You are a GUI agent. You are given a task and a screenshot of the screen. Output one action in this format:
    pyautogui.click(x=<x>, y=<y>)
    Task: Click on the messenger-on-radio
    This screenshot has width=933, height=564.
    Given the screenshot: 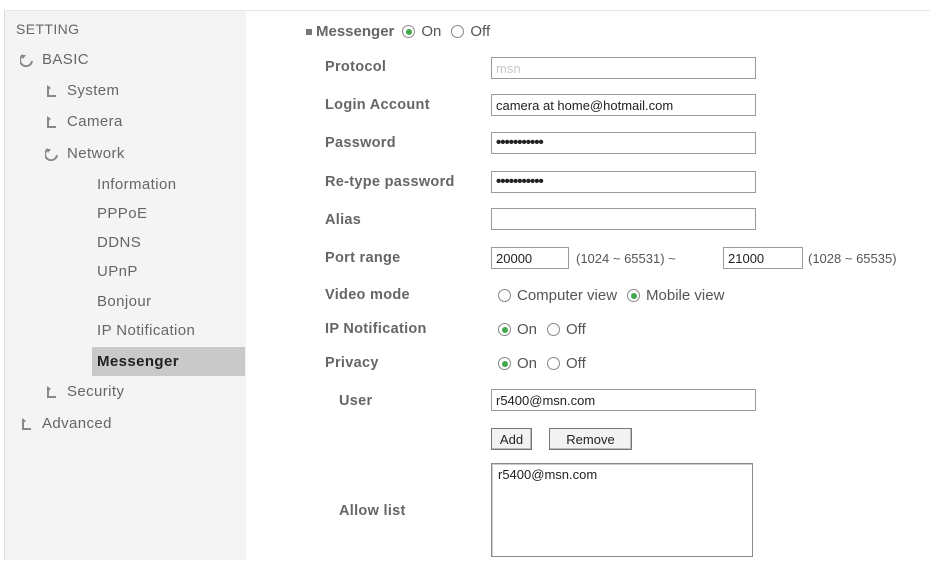 What is the action you would take?
    pyautogui.click(x=409, y=31)
    